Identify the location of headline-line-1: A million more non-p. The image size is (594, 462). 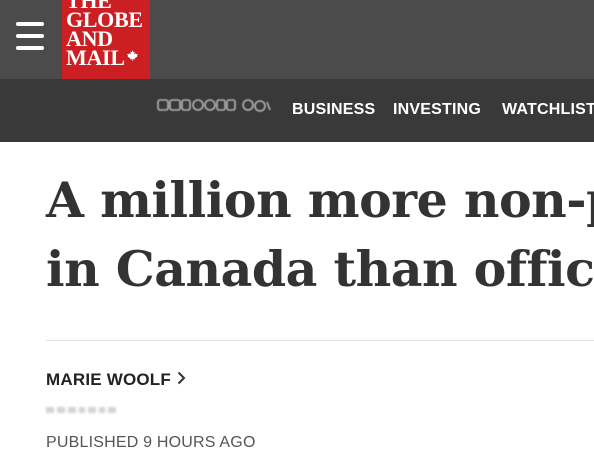
(320, 200).